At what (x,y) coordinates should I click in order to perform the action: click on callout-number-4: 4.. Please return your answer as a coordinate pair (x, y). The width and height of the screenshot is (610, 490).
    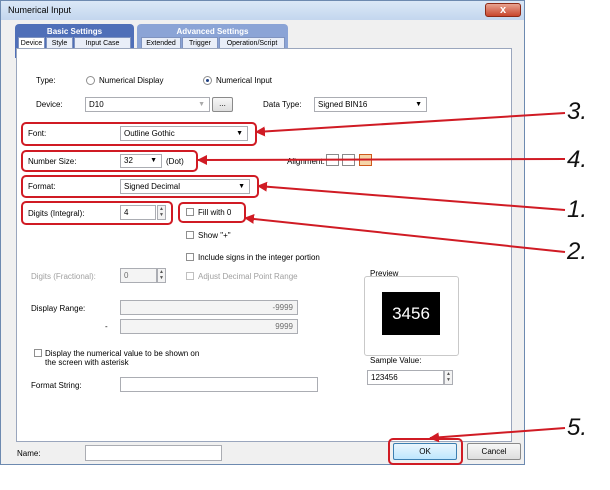
    Looking at the image, I should click on (577, 159).